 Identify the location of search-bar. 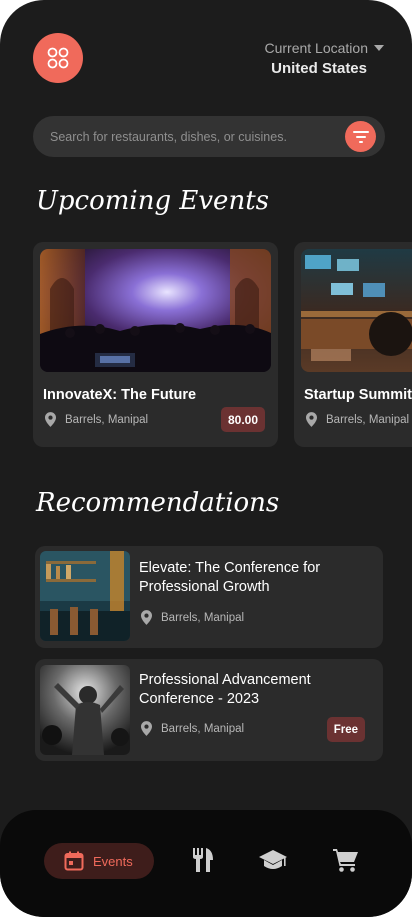
(209, 136).